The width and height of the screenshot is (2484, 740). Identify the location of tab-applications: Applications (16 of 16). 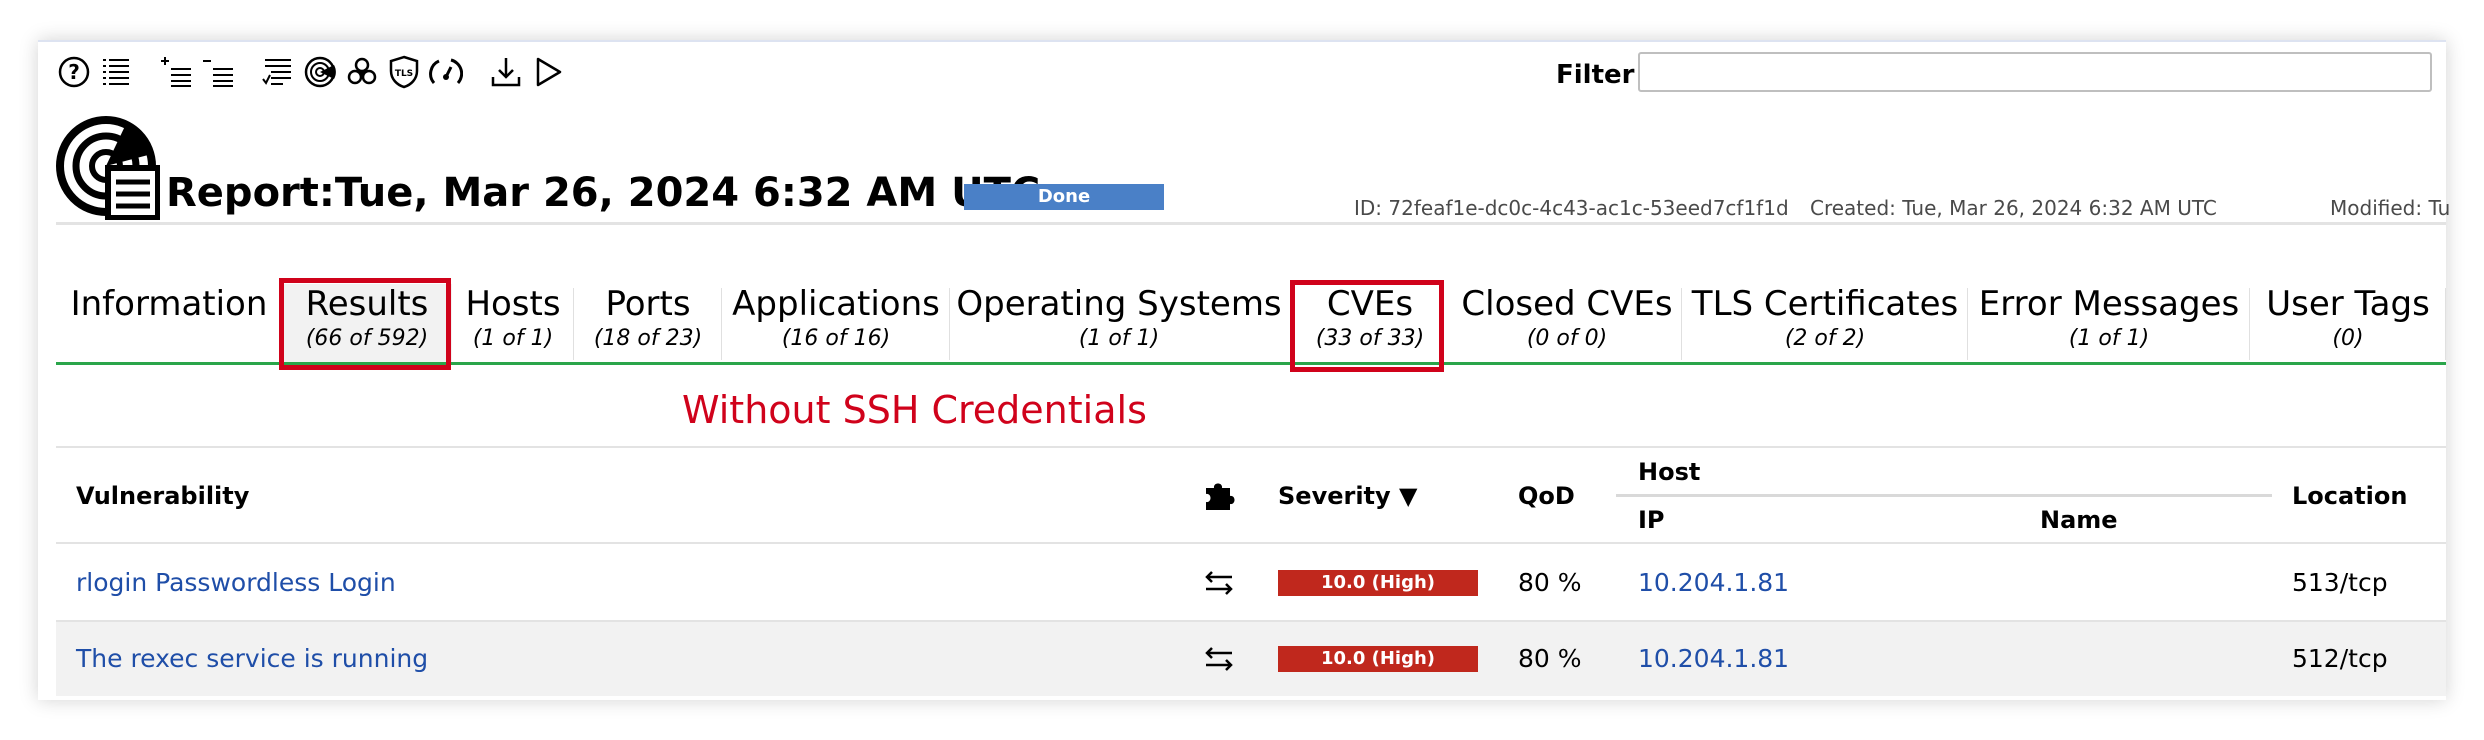
(836, 324).